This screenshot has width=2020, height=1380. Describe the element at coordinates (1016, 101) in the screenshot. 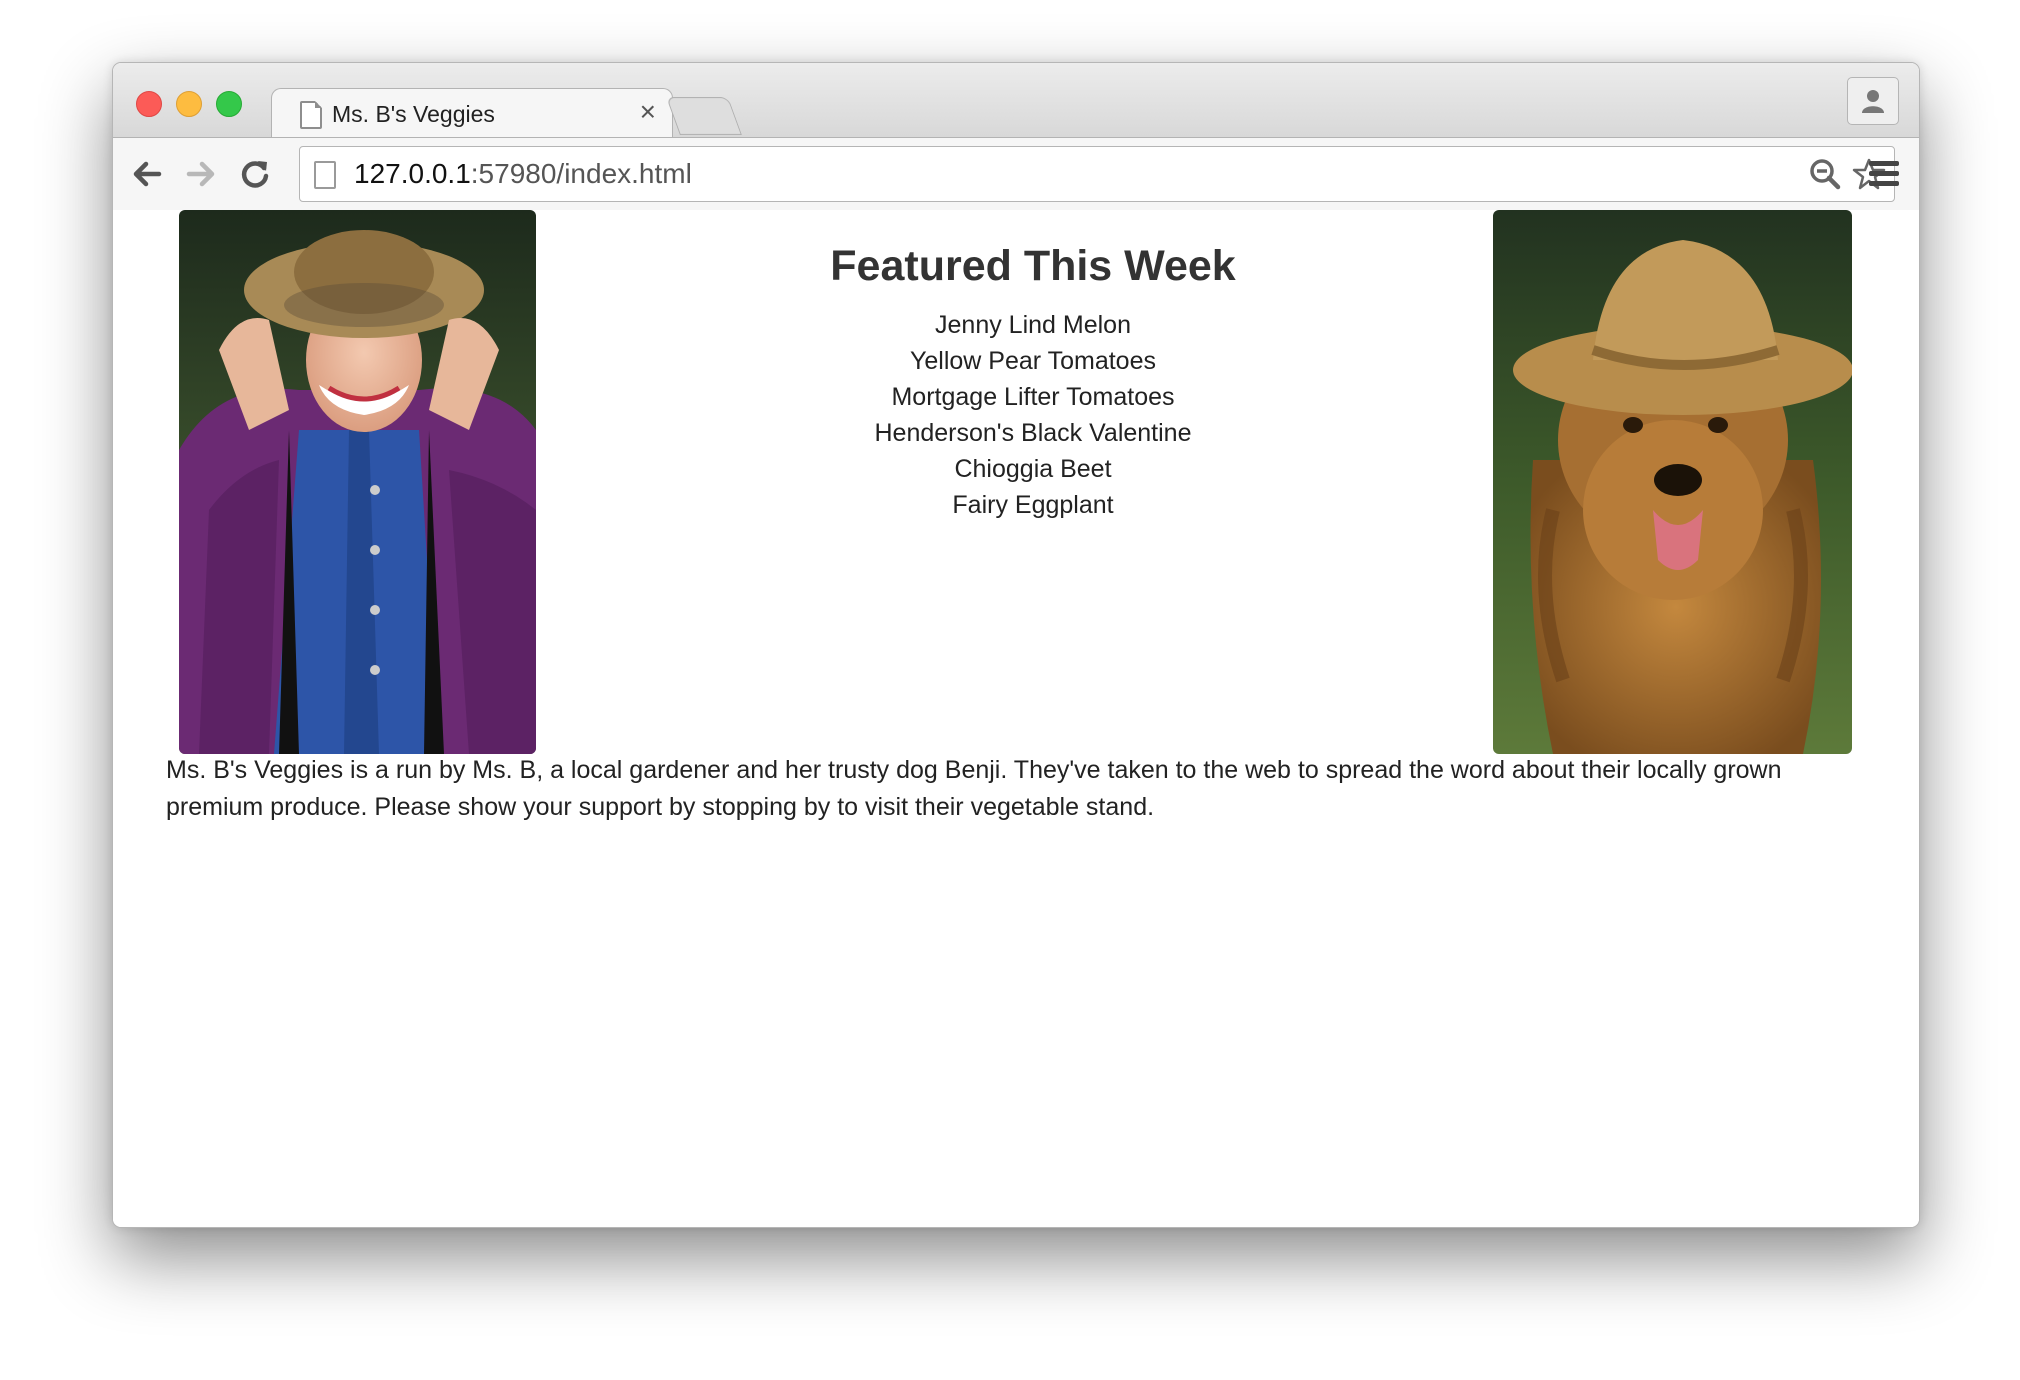

I see `title-bar: Ms. B's Veggies ×` at that location.